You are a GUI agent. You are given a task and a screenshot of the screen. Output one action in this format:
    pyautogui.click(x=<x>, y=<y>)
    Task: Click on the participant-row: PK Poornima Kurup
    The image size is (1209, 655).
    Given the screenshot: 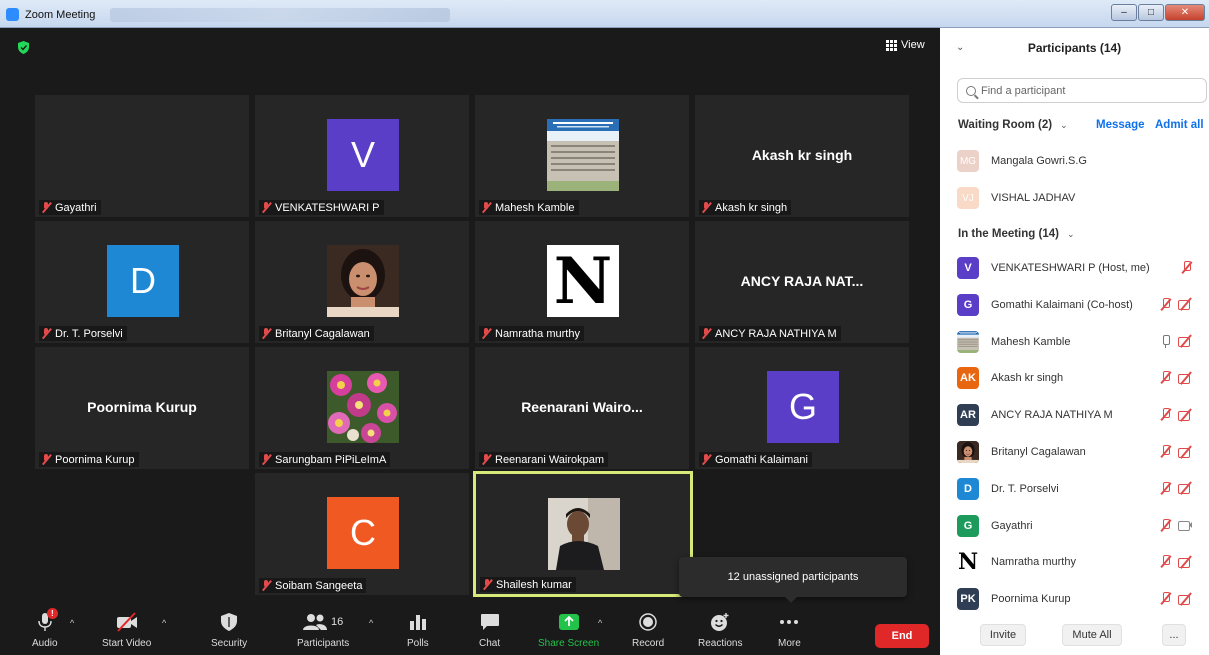 What is the action you would take?
    pyautogui.click(x=1082, y=599)
    